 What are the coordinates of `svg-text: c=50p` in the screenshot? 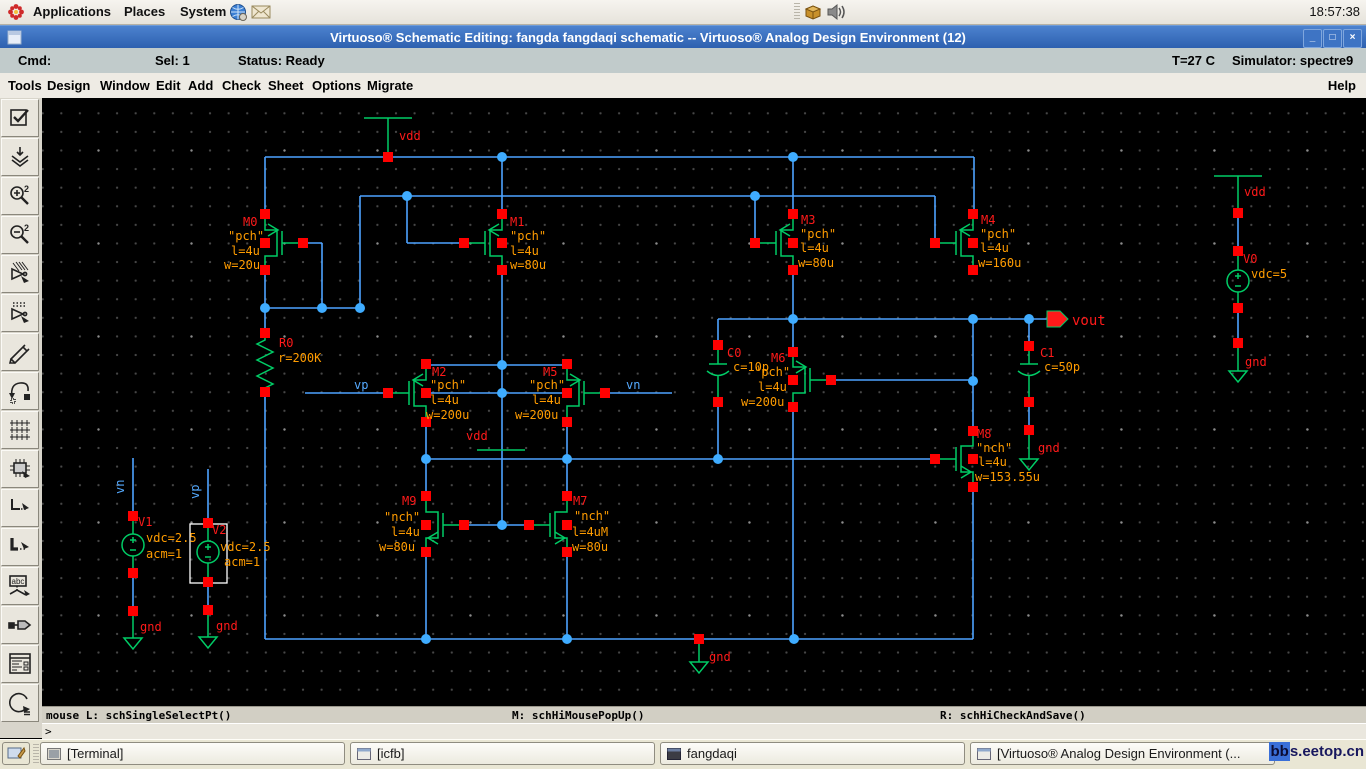 It's located at (1062, 367).